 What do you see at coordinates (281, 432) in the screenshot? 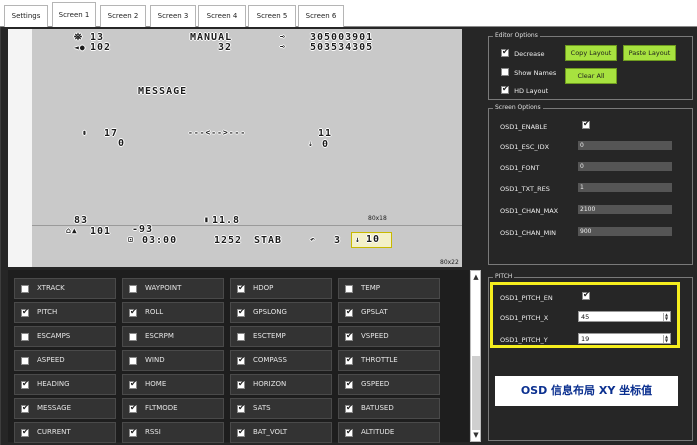
I see `element-toggle-bat-volt: BAT_VOLT` at bounding box center [281, 432].